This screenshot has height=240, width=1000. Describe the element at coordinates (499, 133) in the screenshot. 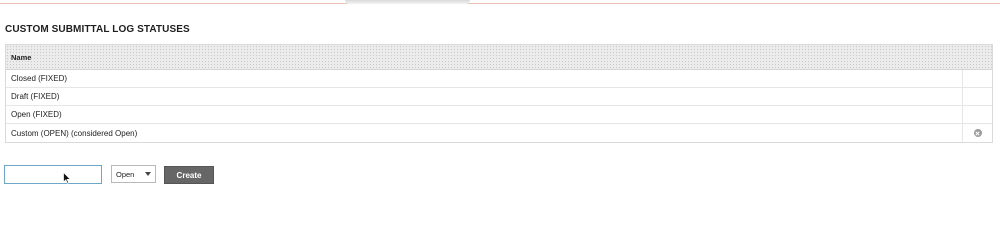

I see `table-row: Custom (OPEN) (considered Open)` at that location.